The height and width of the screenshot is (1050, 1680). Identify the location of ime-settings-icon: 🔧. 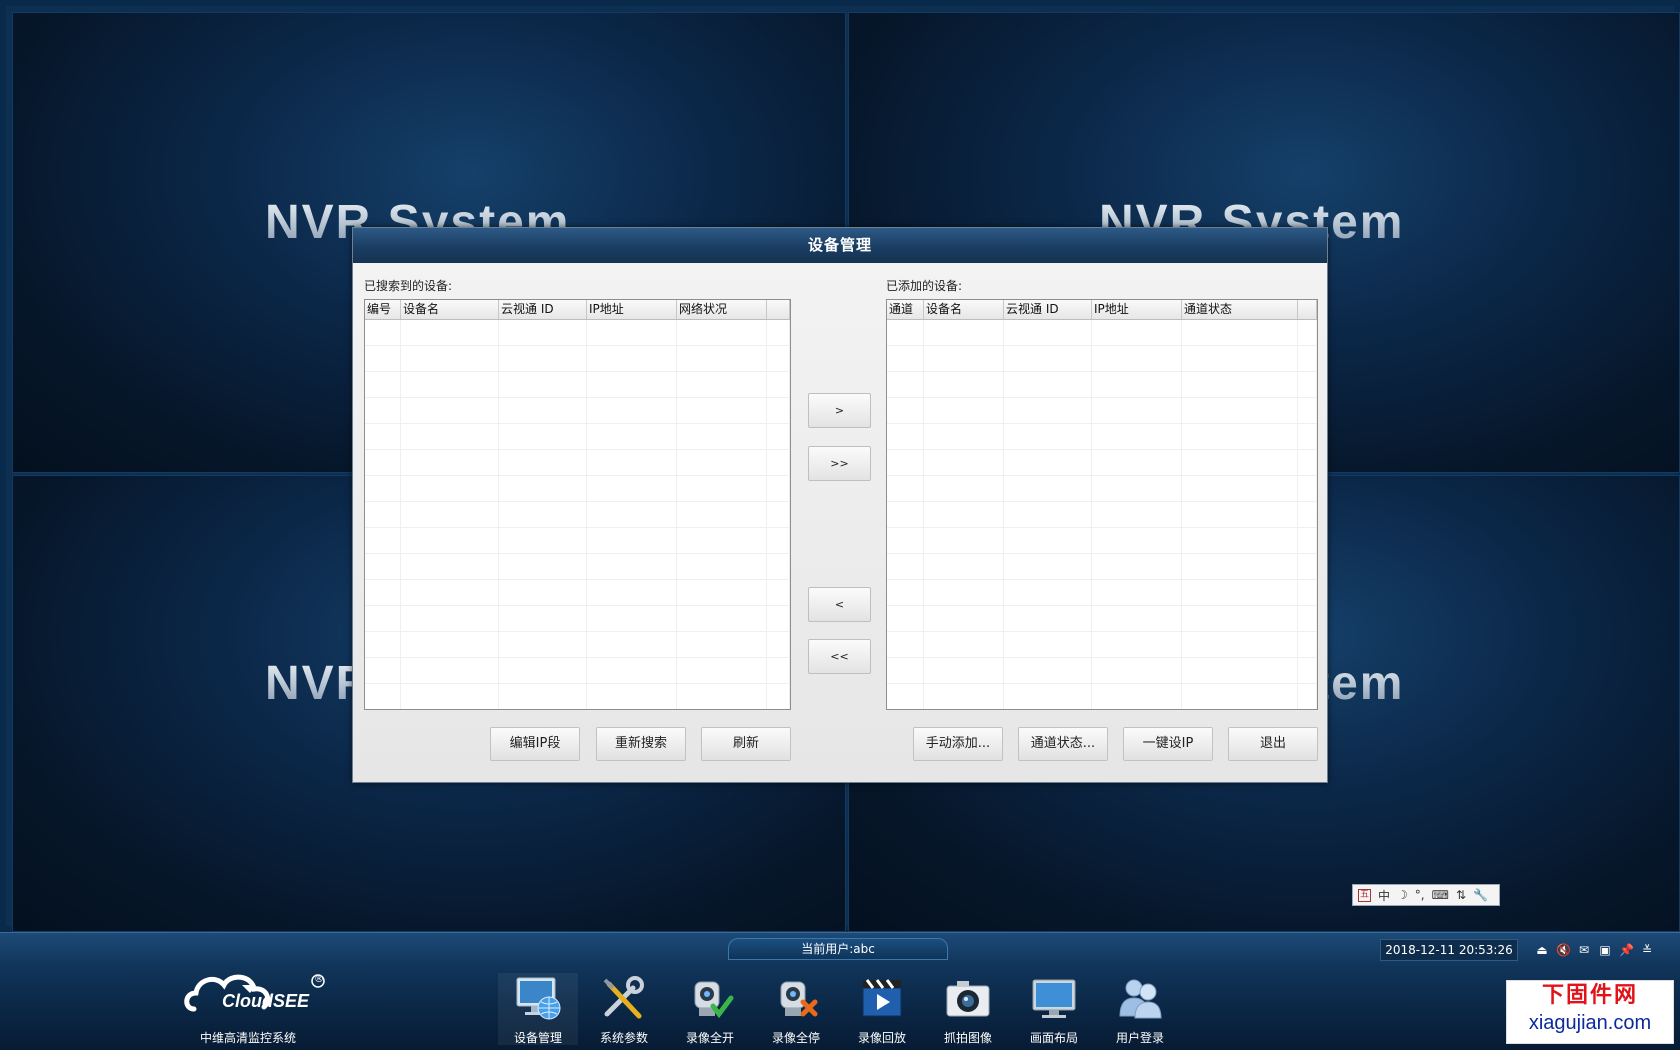
(1480, 895).